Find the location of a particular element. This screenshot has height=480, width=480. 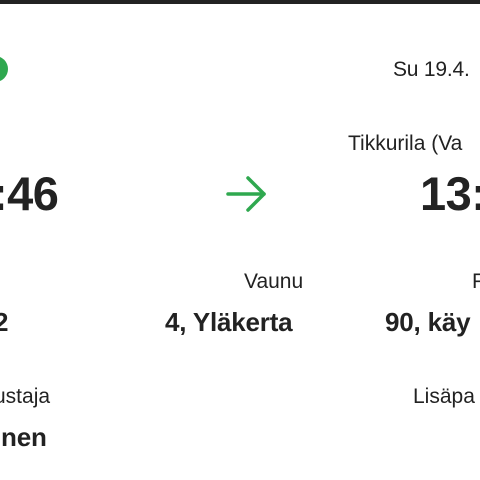

arrival-time: 13: is located at coordinates (450, 193).